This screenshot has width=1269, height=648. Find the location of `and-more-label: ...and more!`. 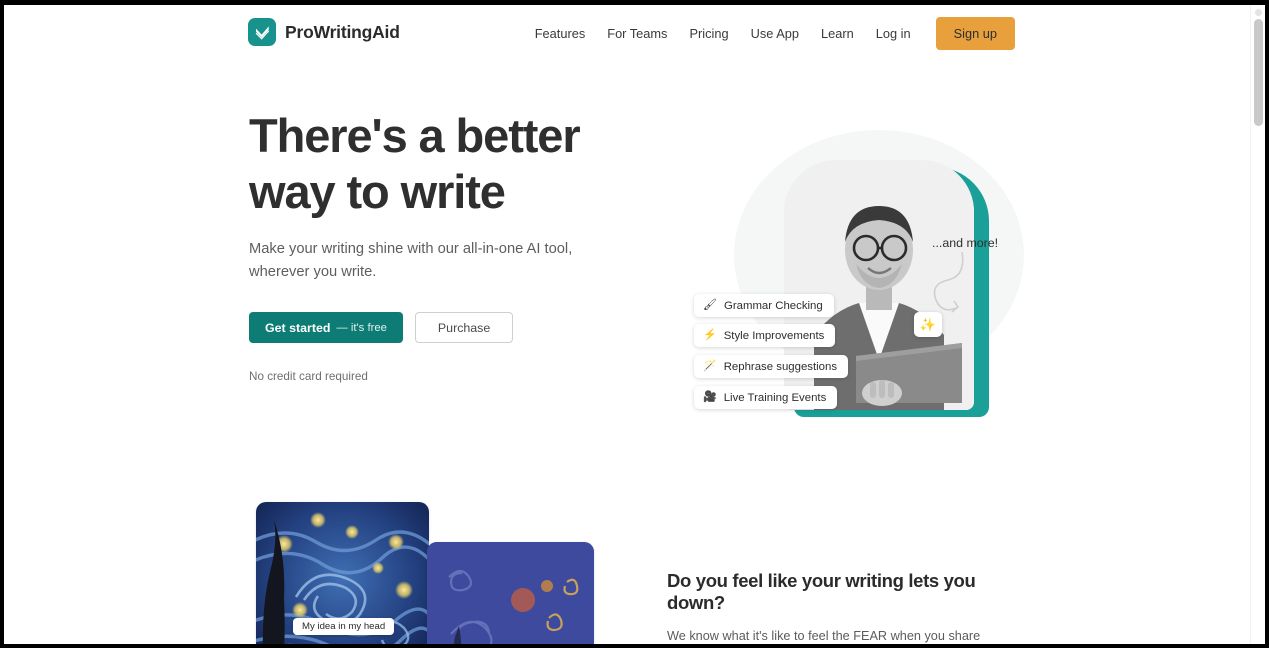

and-more-label: ...and more! is located at coordinates (965, 243).